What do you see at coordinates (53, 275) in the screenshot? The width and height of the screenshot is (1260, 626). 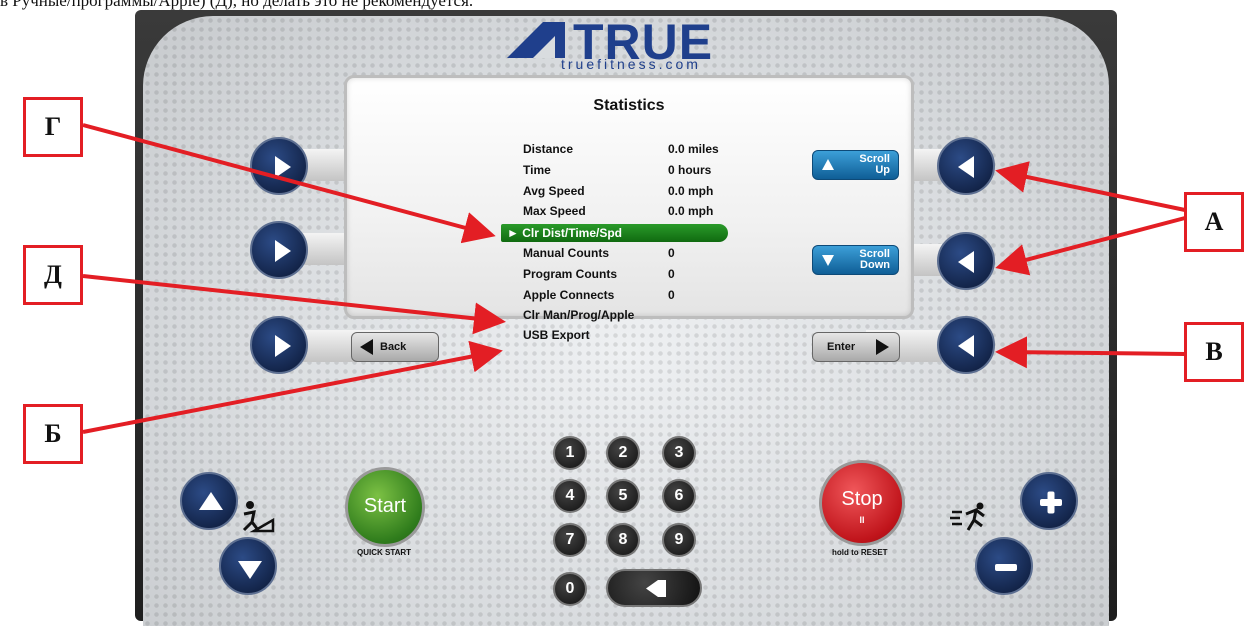 I see `callout-d: Д` at bounding box center [53, 275].